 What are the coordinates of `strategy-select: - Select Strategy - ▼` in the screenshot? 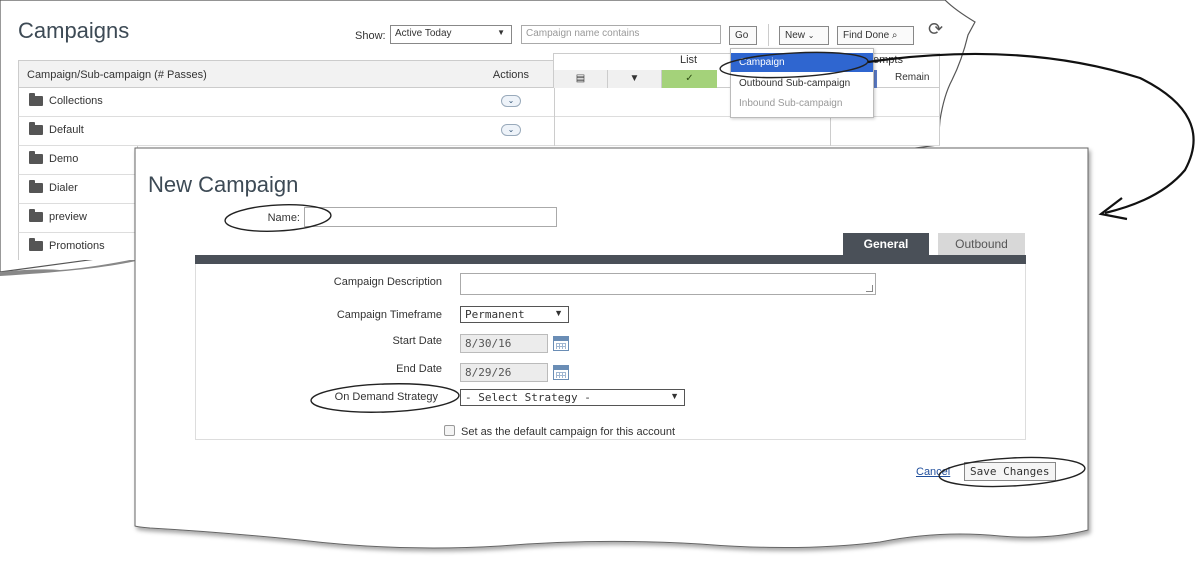 It's located at (572, 397).